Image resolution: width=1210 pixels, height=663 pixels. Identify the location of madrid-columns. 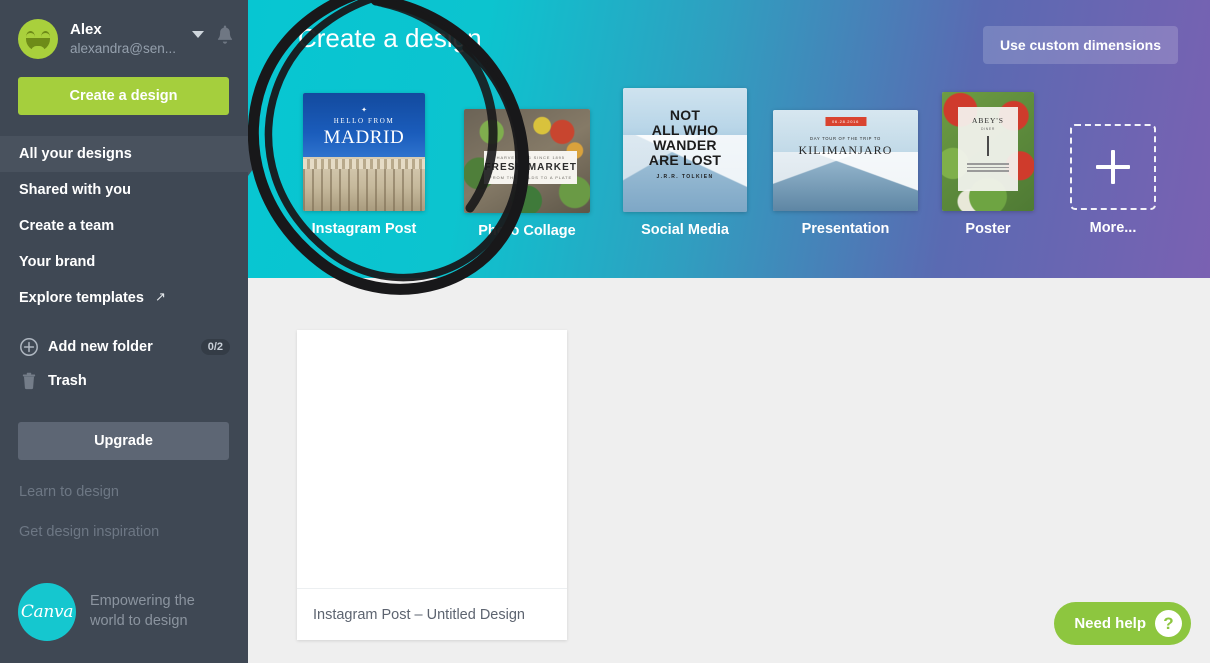
(364, 189).